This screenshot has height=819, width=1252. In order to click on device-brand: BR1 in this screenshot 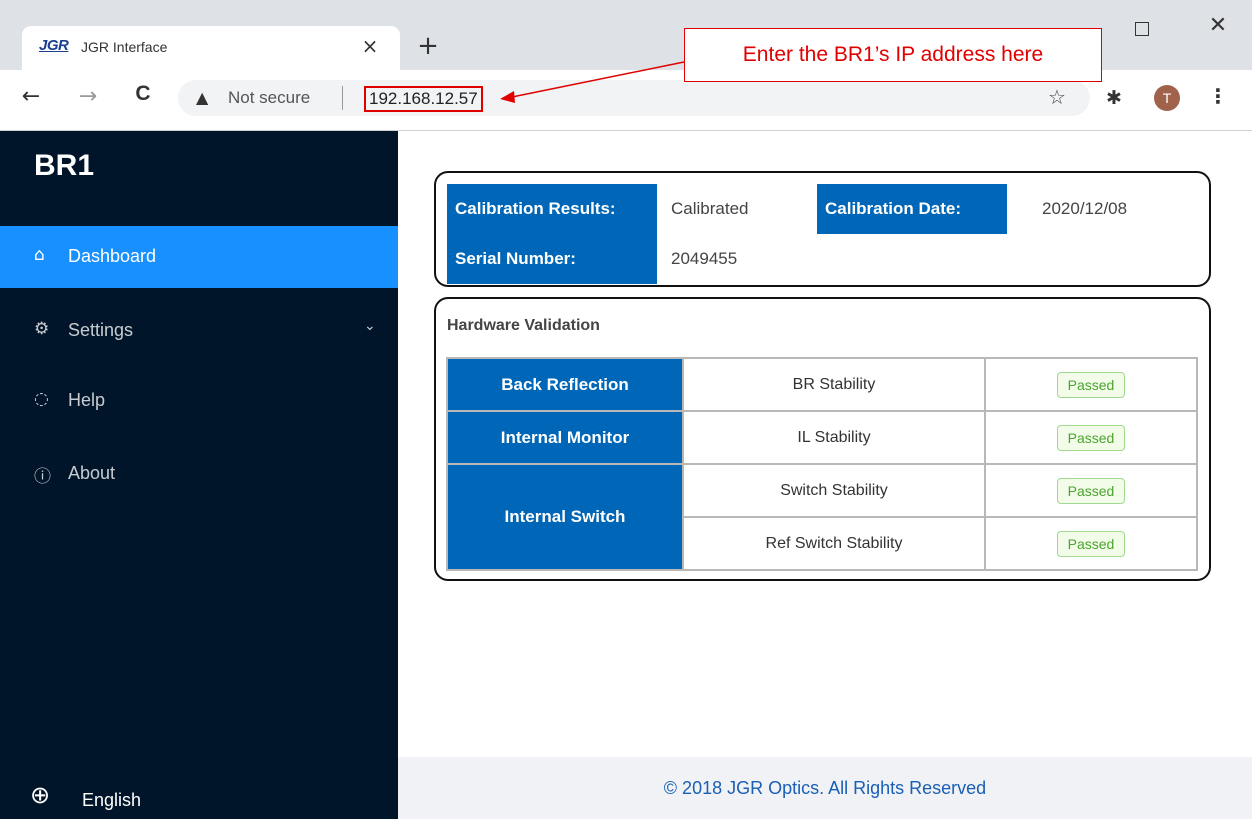, I will do `click(64, 165)`.